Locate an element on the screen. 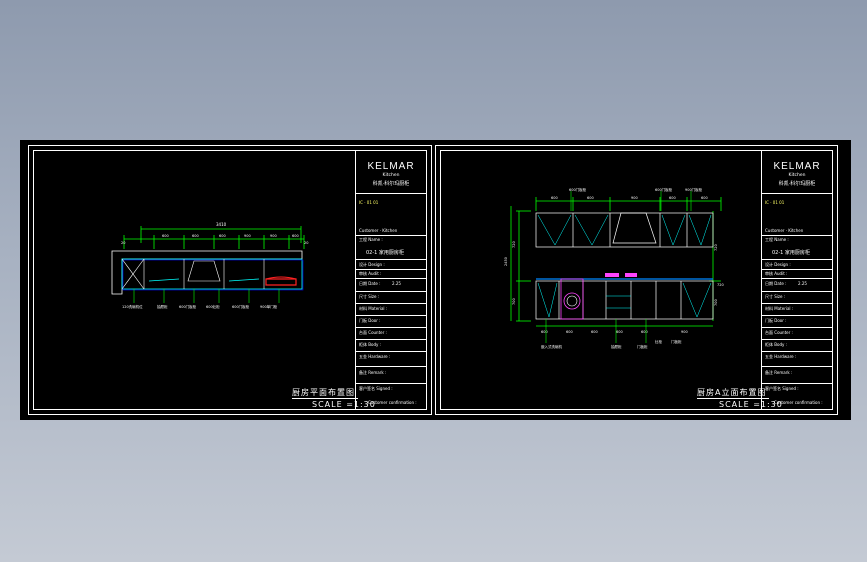  plan-title: 厨房平面布置图 is located at coordinates (323, 392).